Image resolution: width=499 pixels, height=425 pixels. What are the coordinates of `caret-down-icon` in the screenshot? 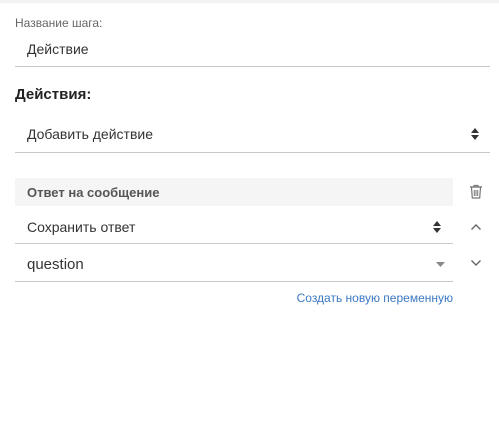 It's located at (440, 264).